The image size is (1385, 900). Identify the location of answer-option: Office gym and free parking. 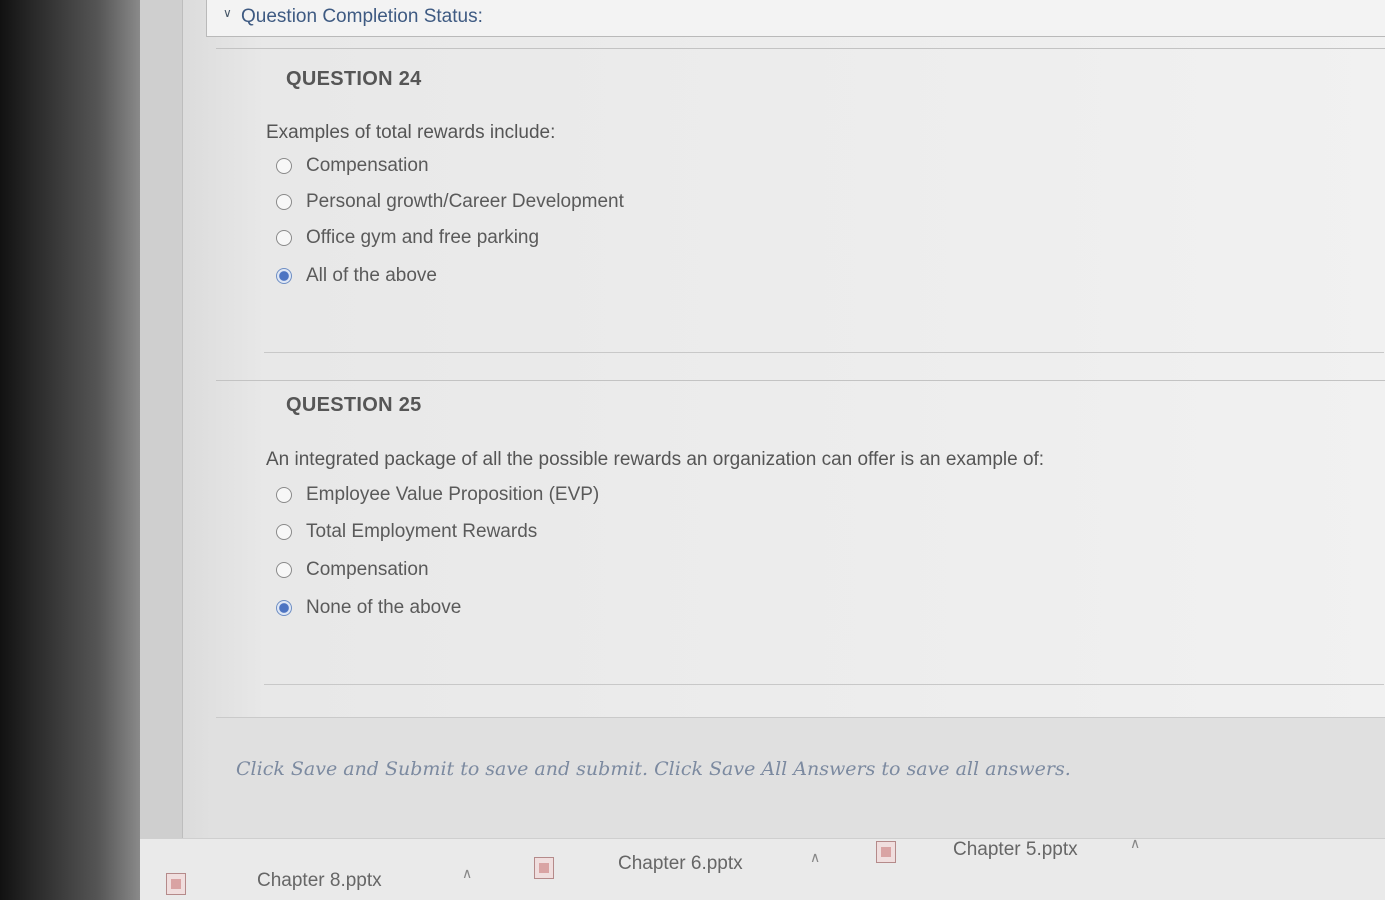
(407, 238).